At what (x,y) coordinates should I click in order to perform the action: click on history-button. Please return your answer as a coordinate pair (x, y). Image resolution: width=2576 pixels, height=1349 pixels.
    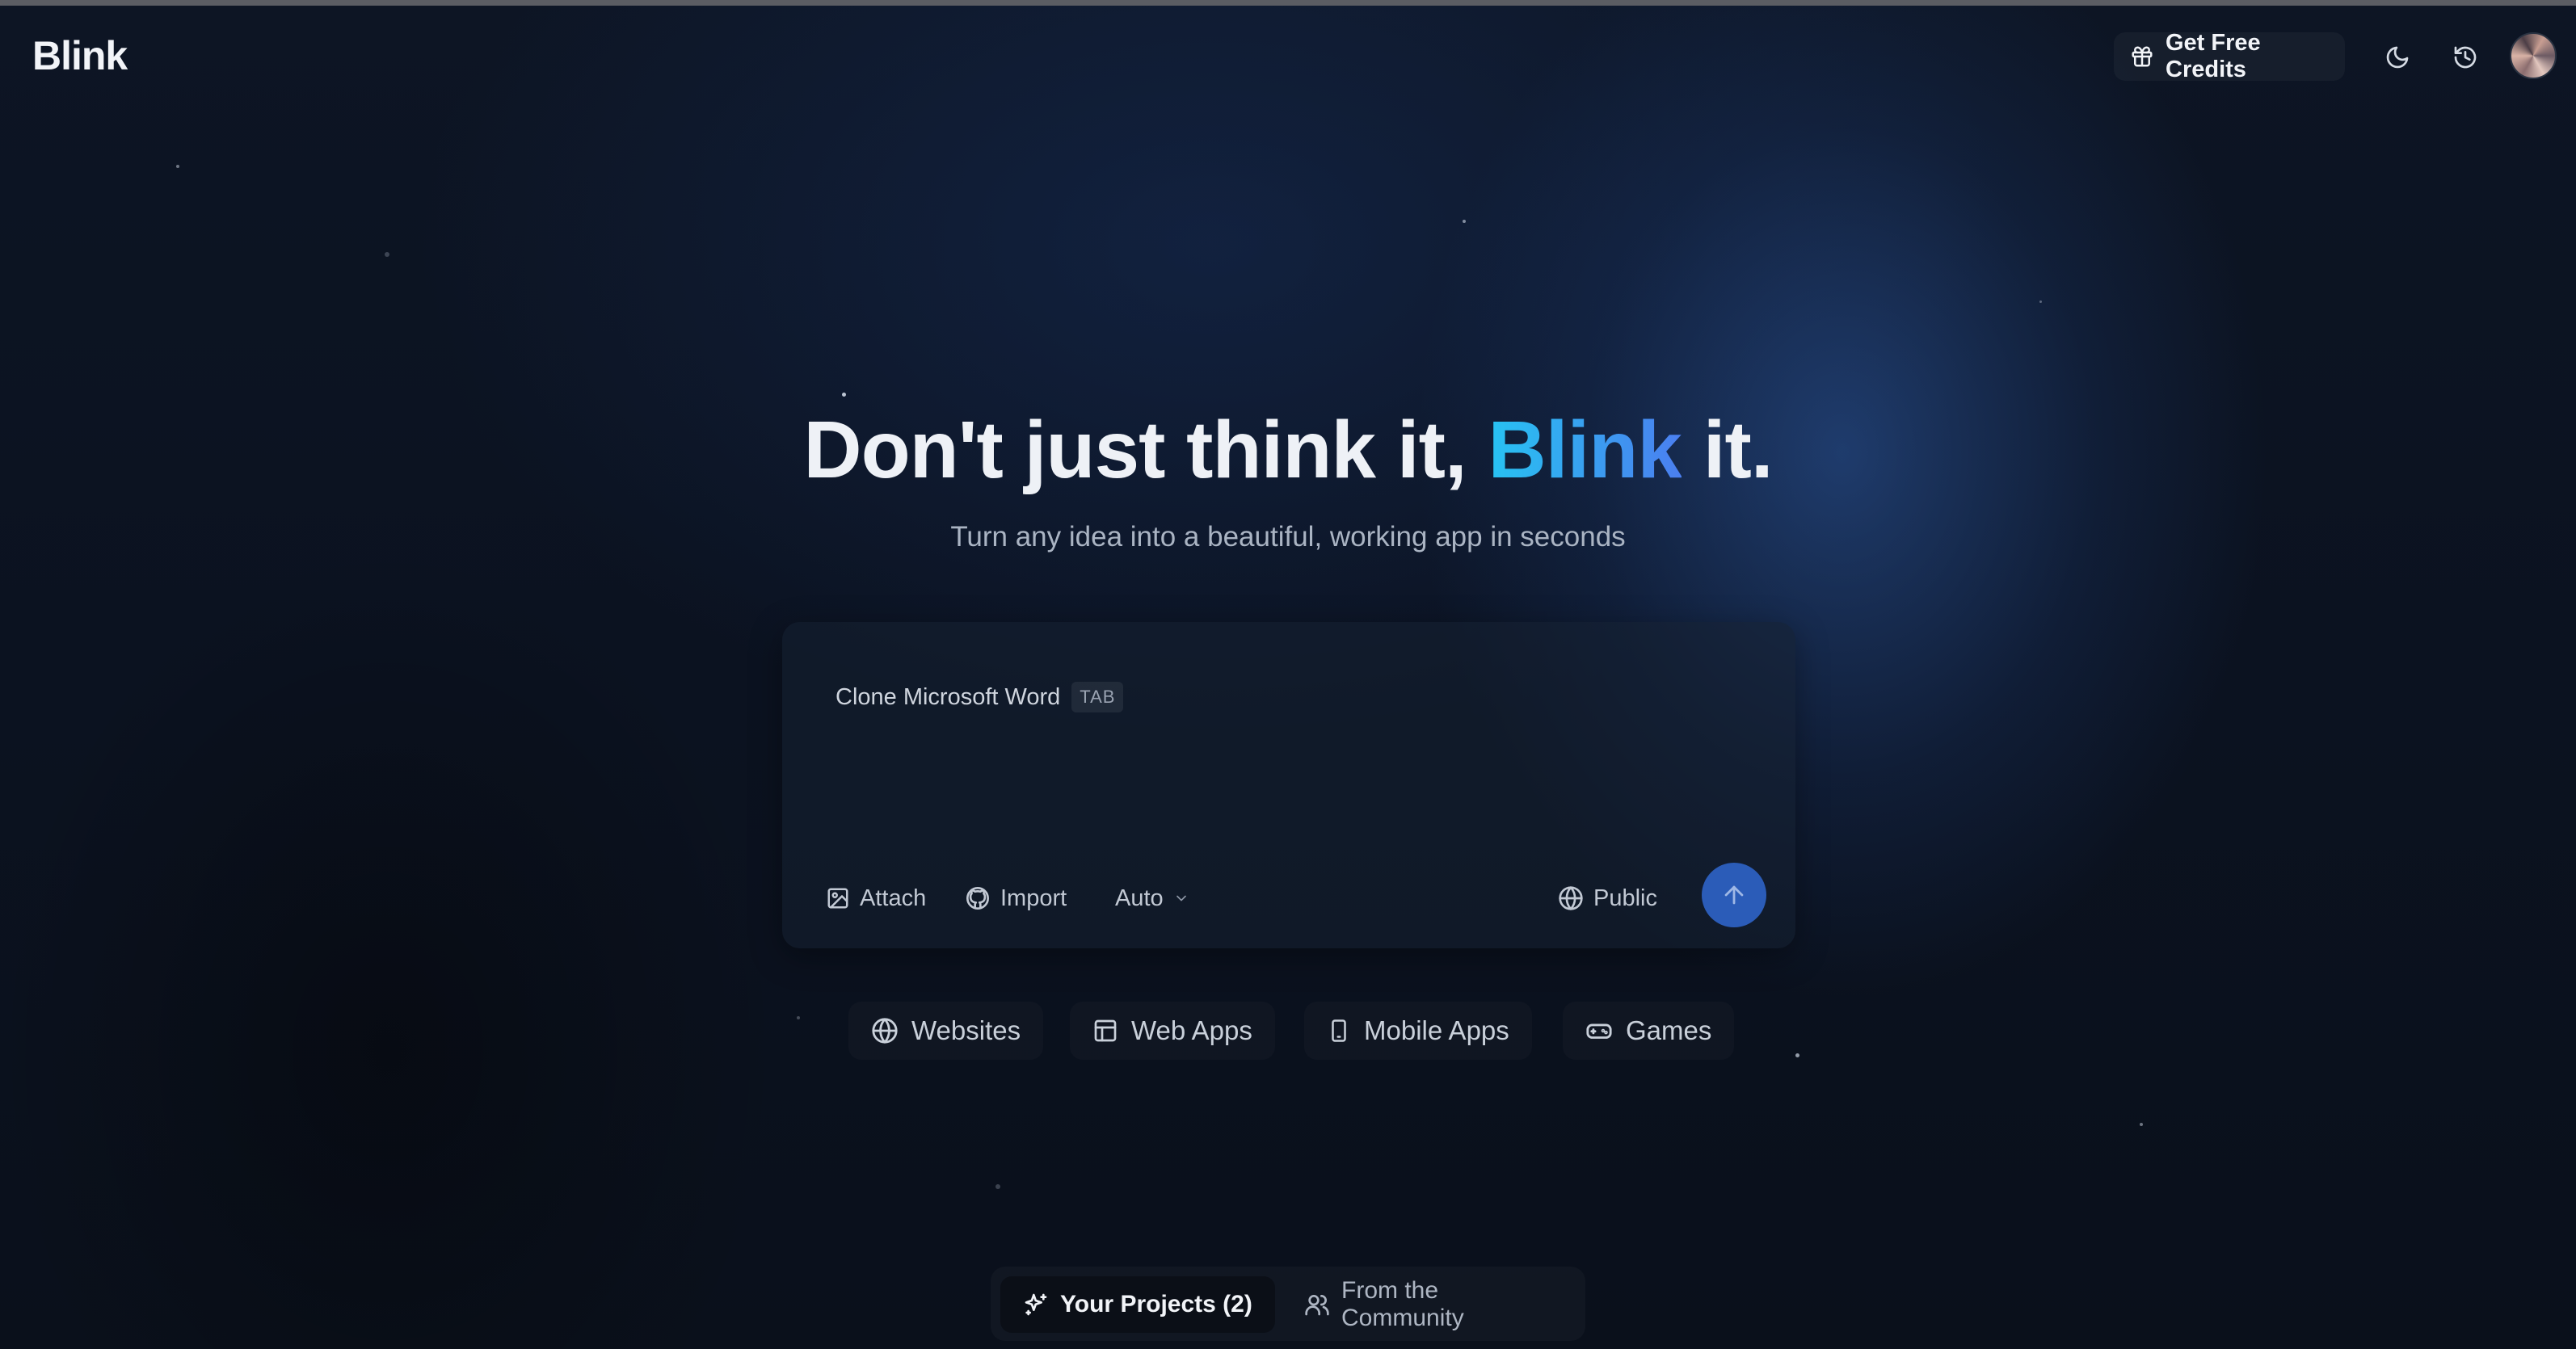
    Looking at the image, I should click on (2465, 57).